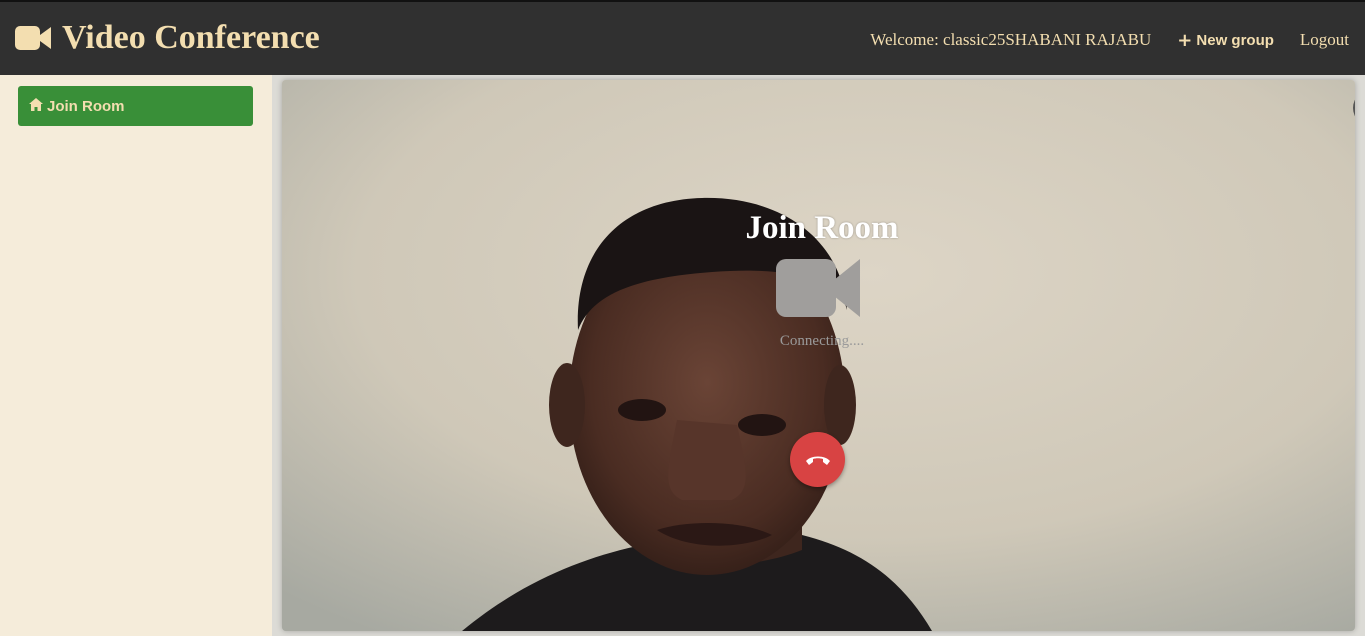 This screenshot has width=1365, height=636. I want to click on logout-link: Logout, so click(1324, 40).